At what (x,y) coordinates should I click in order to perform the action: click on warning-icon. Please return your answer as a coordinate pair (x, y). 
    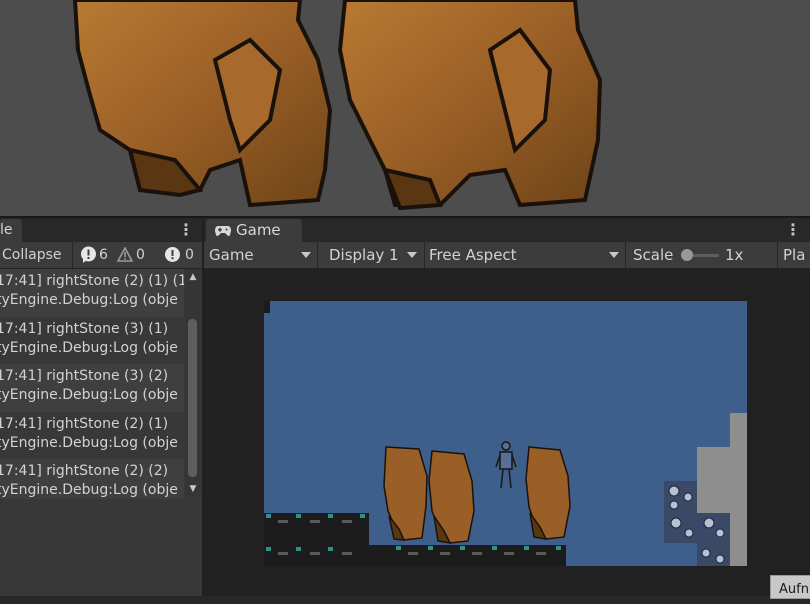
    Looking at the image, I should click on (125, 254).